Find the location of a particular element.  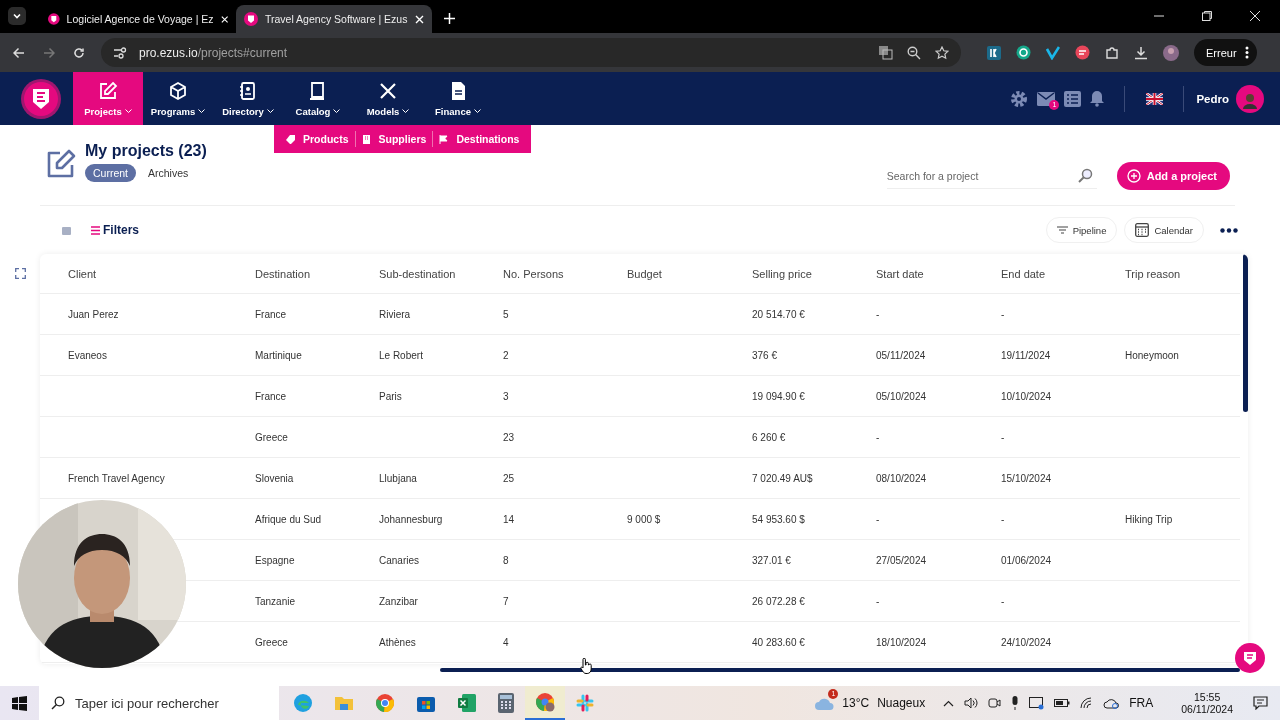

table-cell: 10/10/2024 is located at coordinates (1026, 396).